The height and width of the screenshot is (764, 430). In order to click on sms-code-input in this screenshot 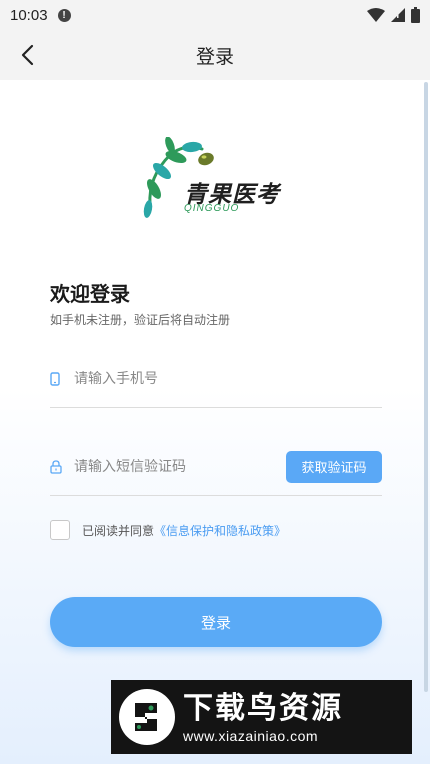, I will do `click(180, 466)`.